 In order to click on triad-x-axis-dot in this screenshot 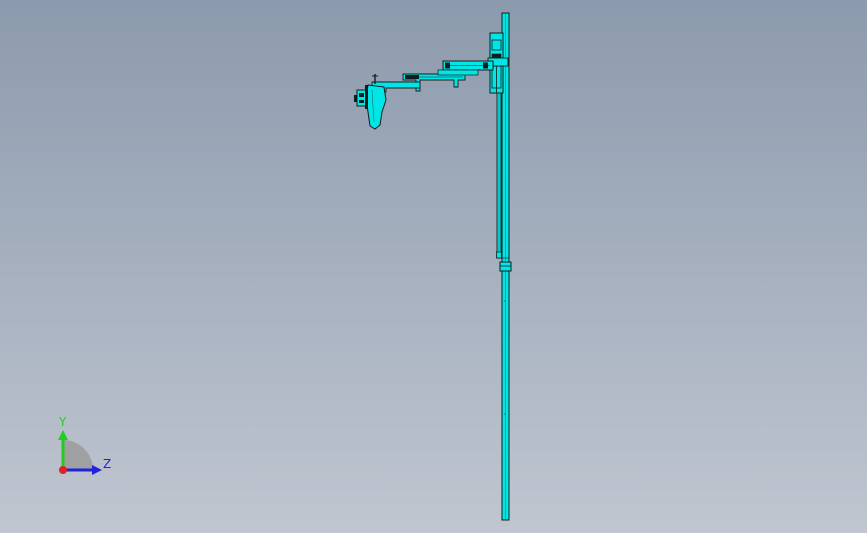, I will do `click(63, 470)`.